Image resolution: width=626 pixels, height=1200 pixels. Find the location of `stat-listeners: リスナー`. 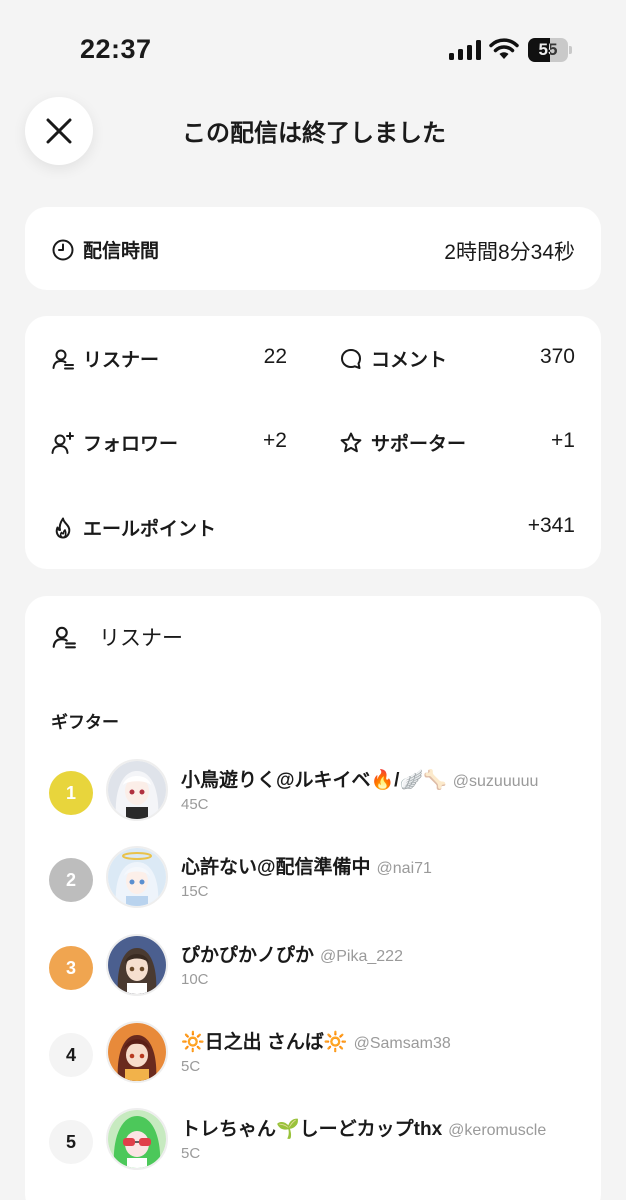

stat-listeners: リスナー is located at coordinates (105, 358).